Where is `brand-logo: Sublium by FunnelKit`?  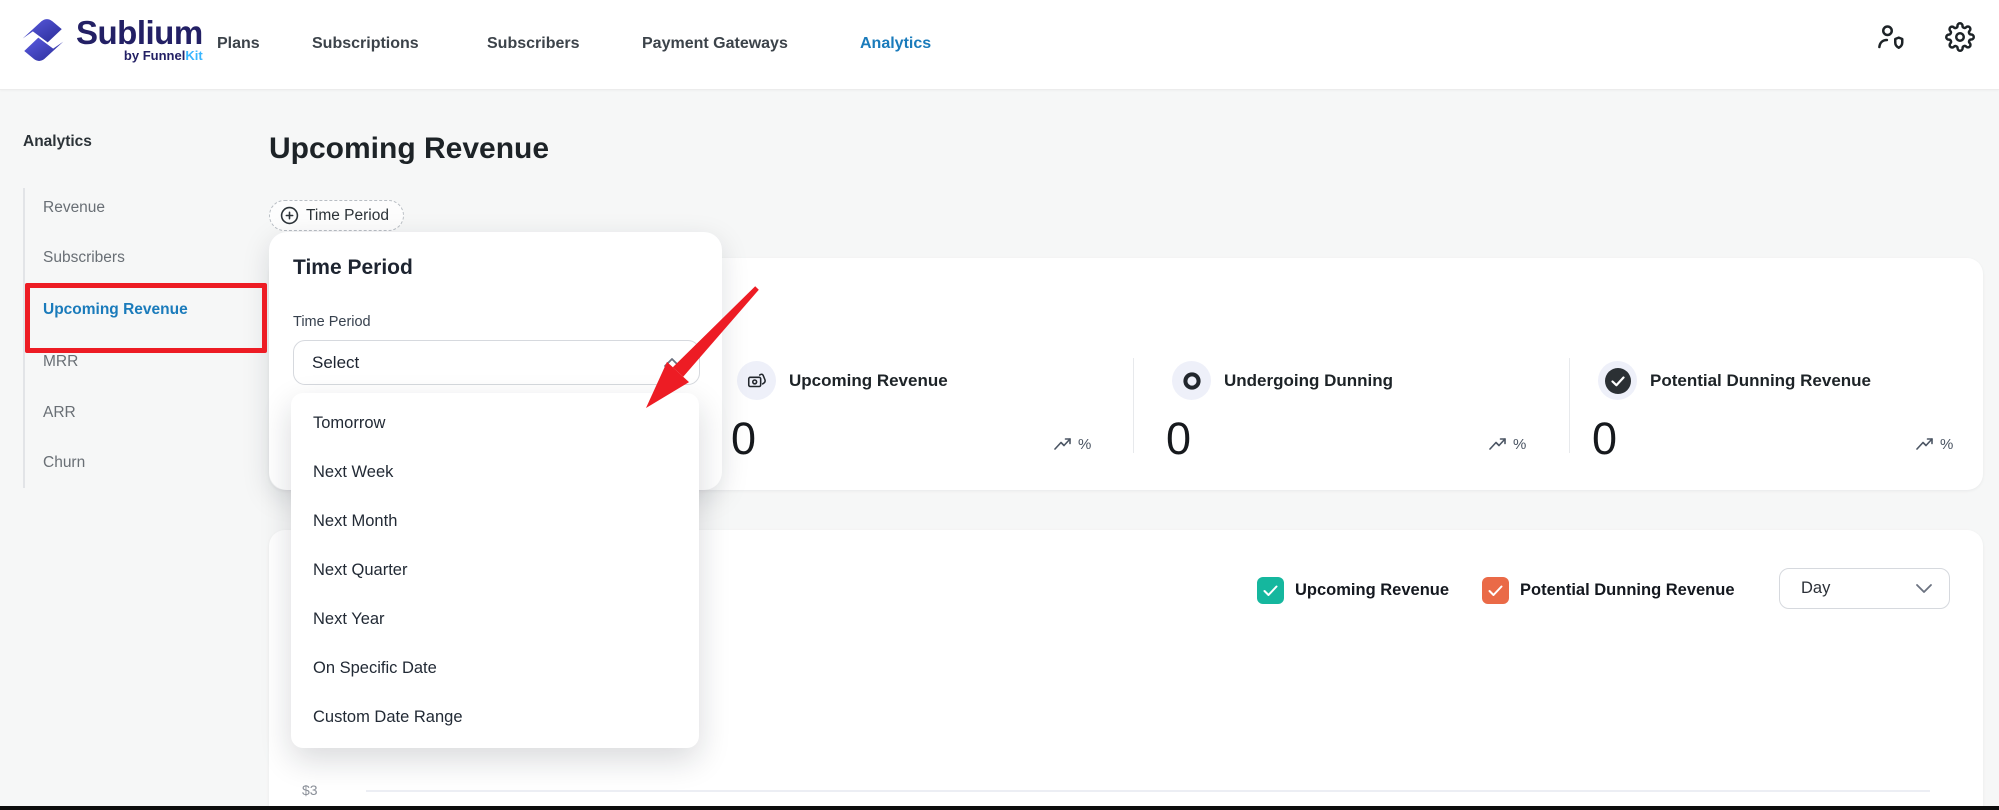 brand-logo: Sublium by FunnelKit is located at coordinates (110, 40).